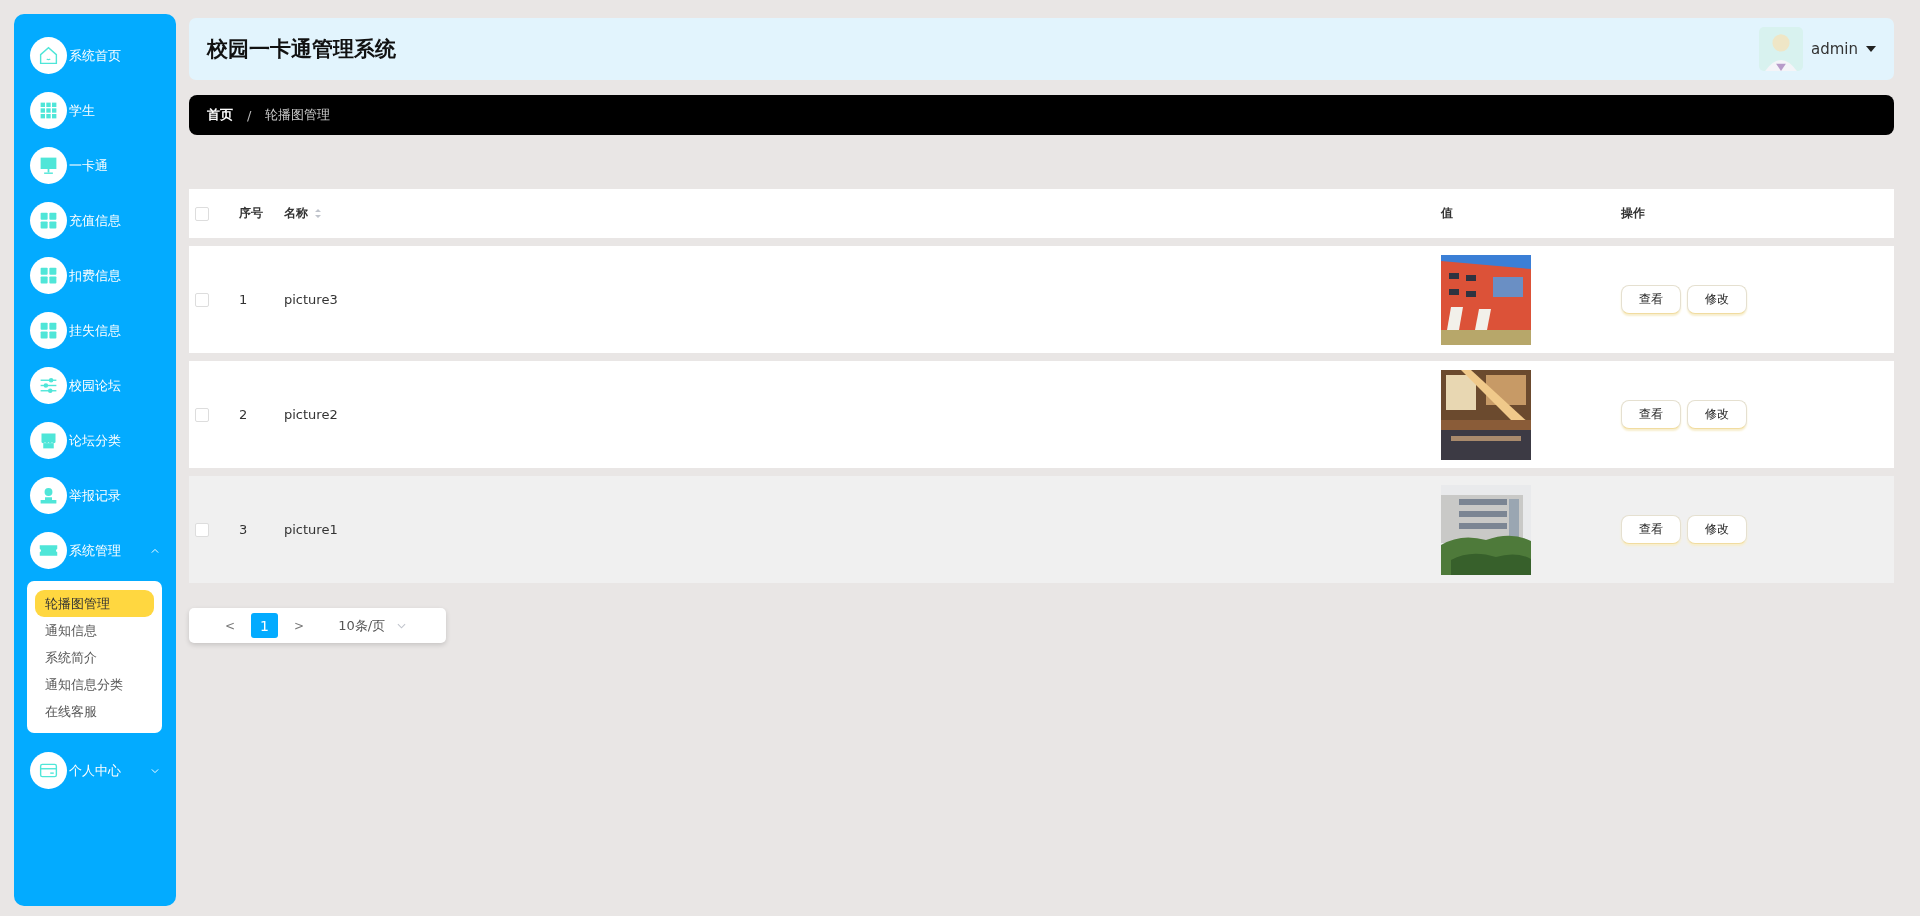  What do you see at coordinates (220, 115) in the screenshot?
I see `breadcrumb-link: 首页` at bounding box center [220, 115].